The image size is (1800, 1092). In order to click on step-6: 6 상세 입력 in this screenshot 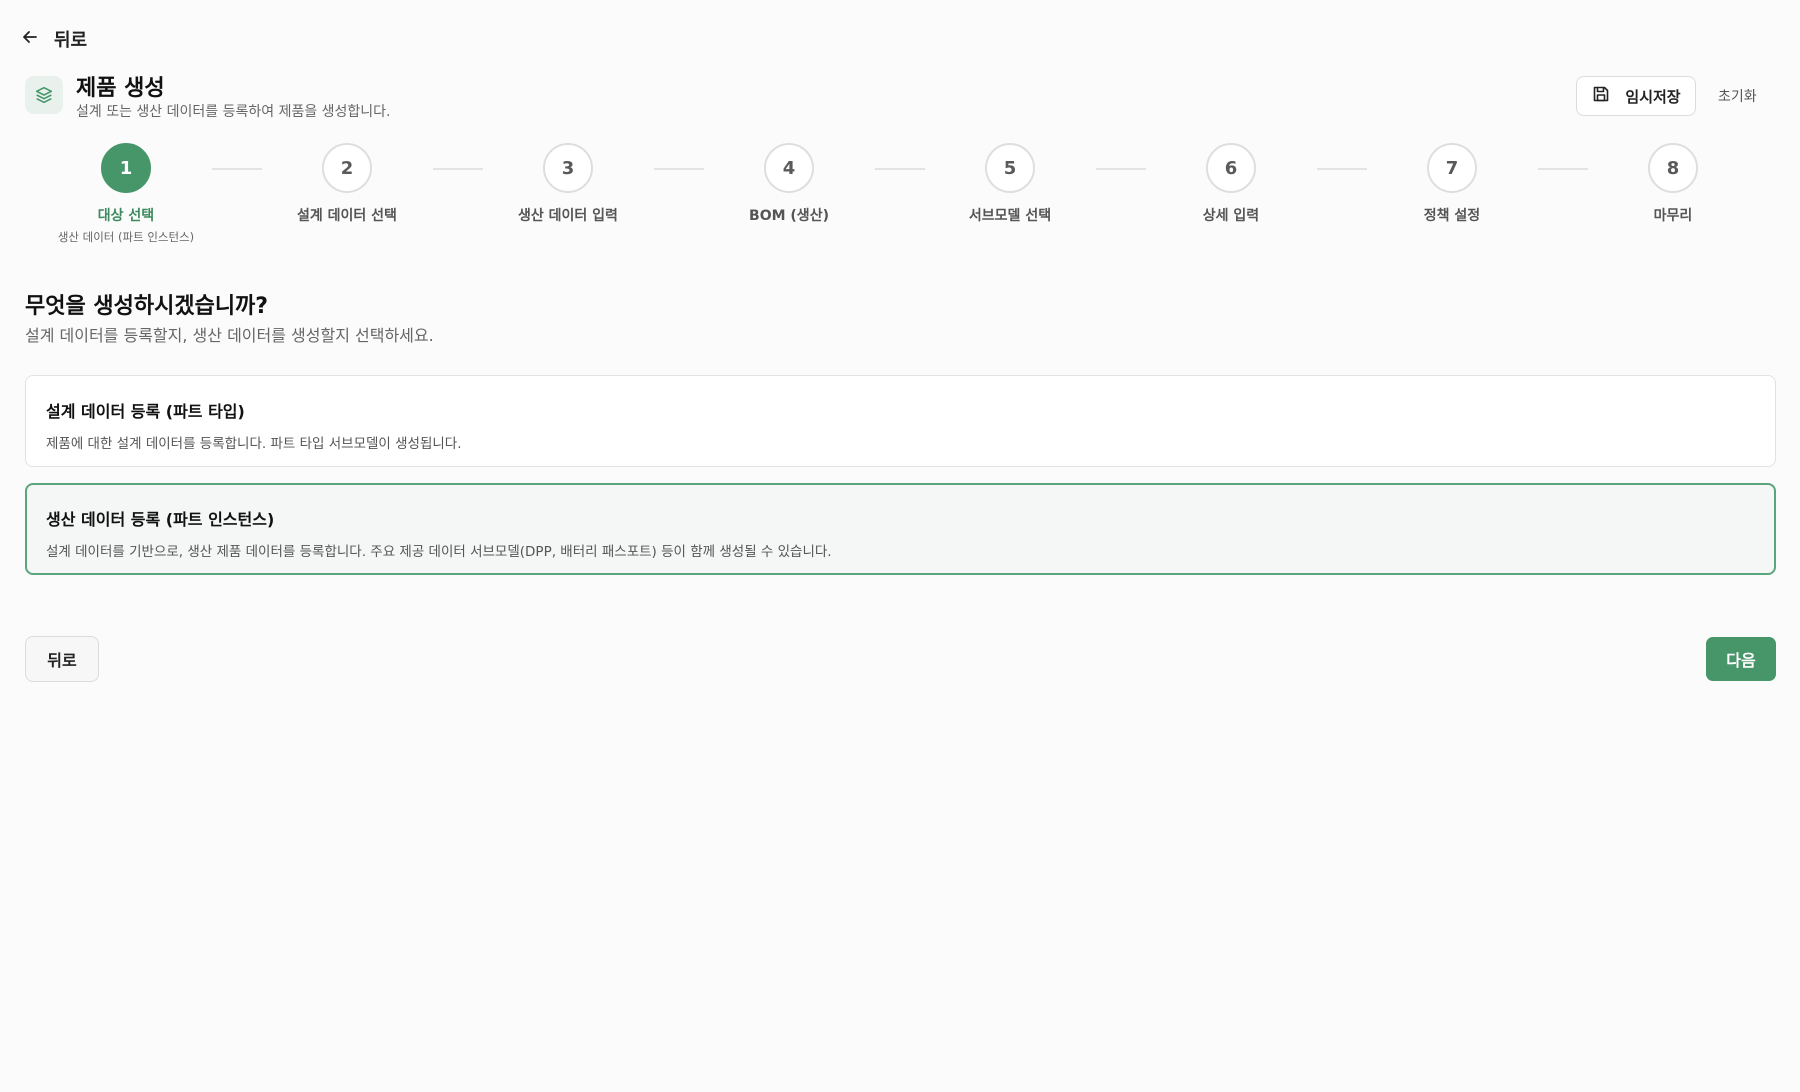, I will do `click(1231, 184)`.